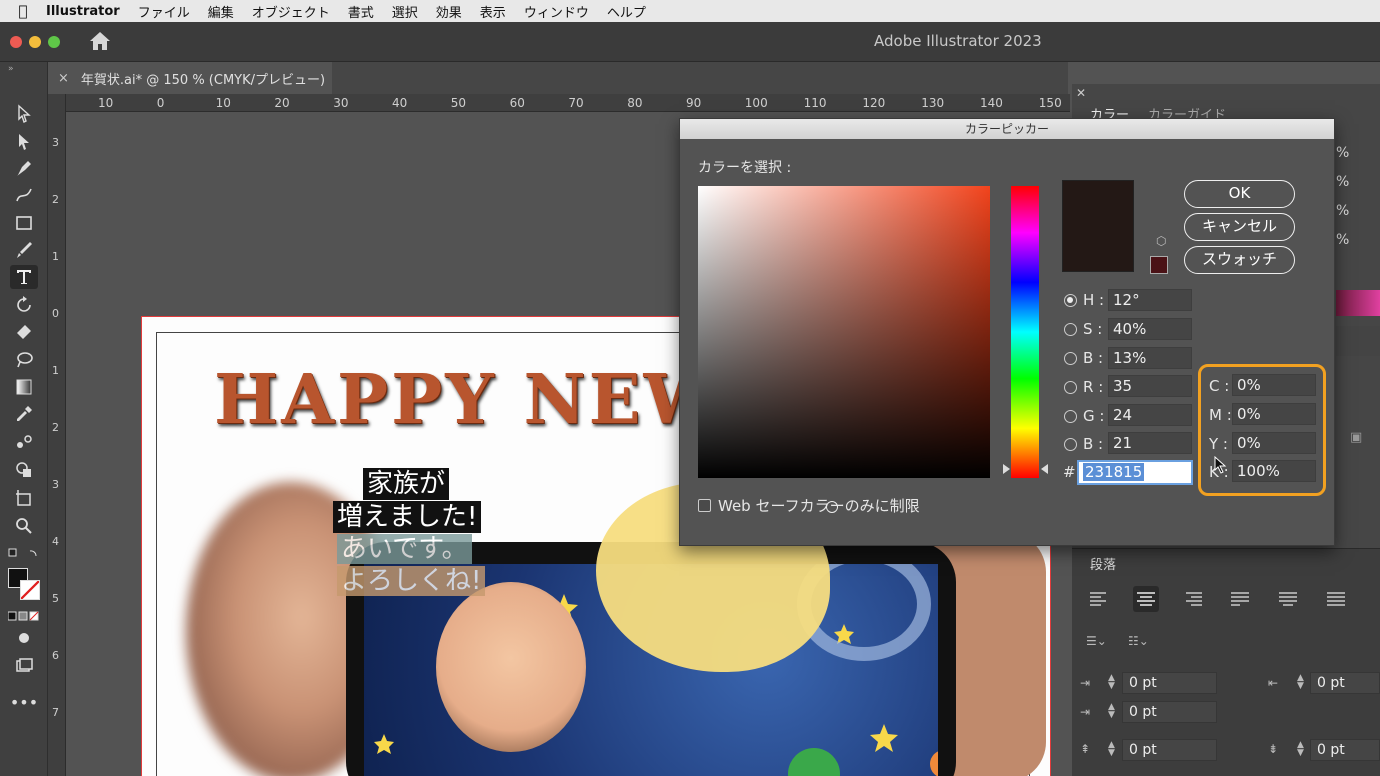  I want to click on lasso-tool-icon, so click(24, 360).